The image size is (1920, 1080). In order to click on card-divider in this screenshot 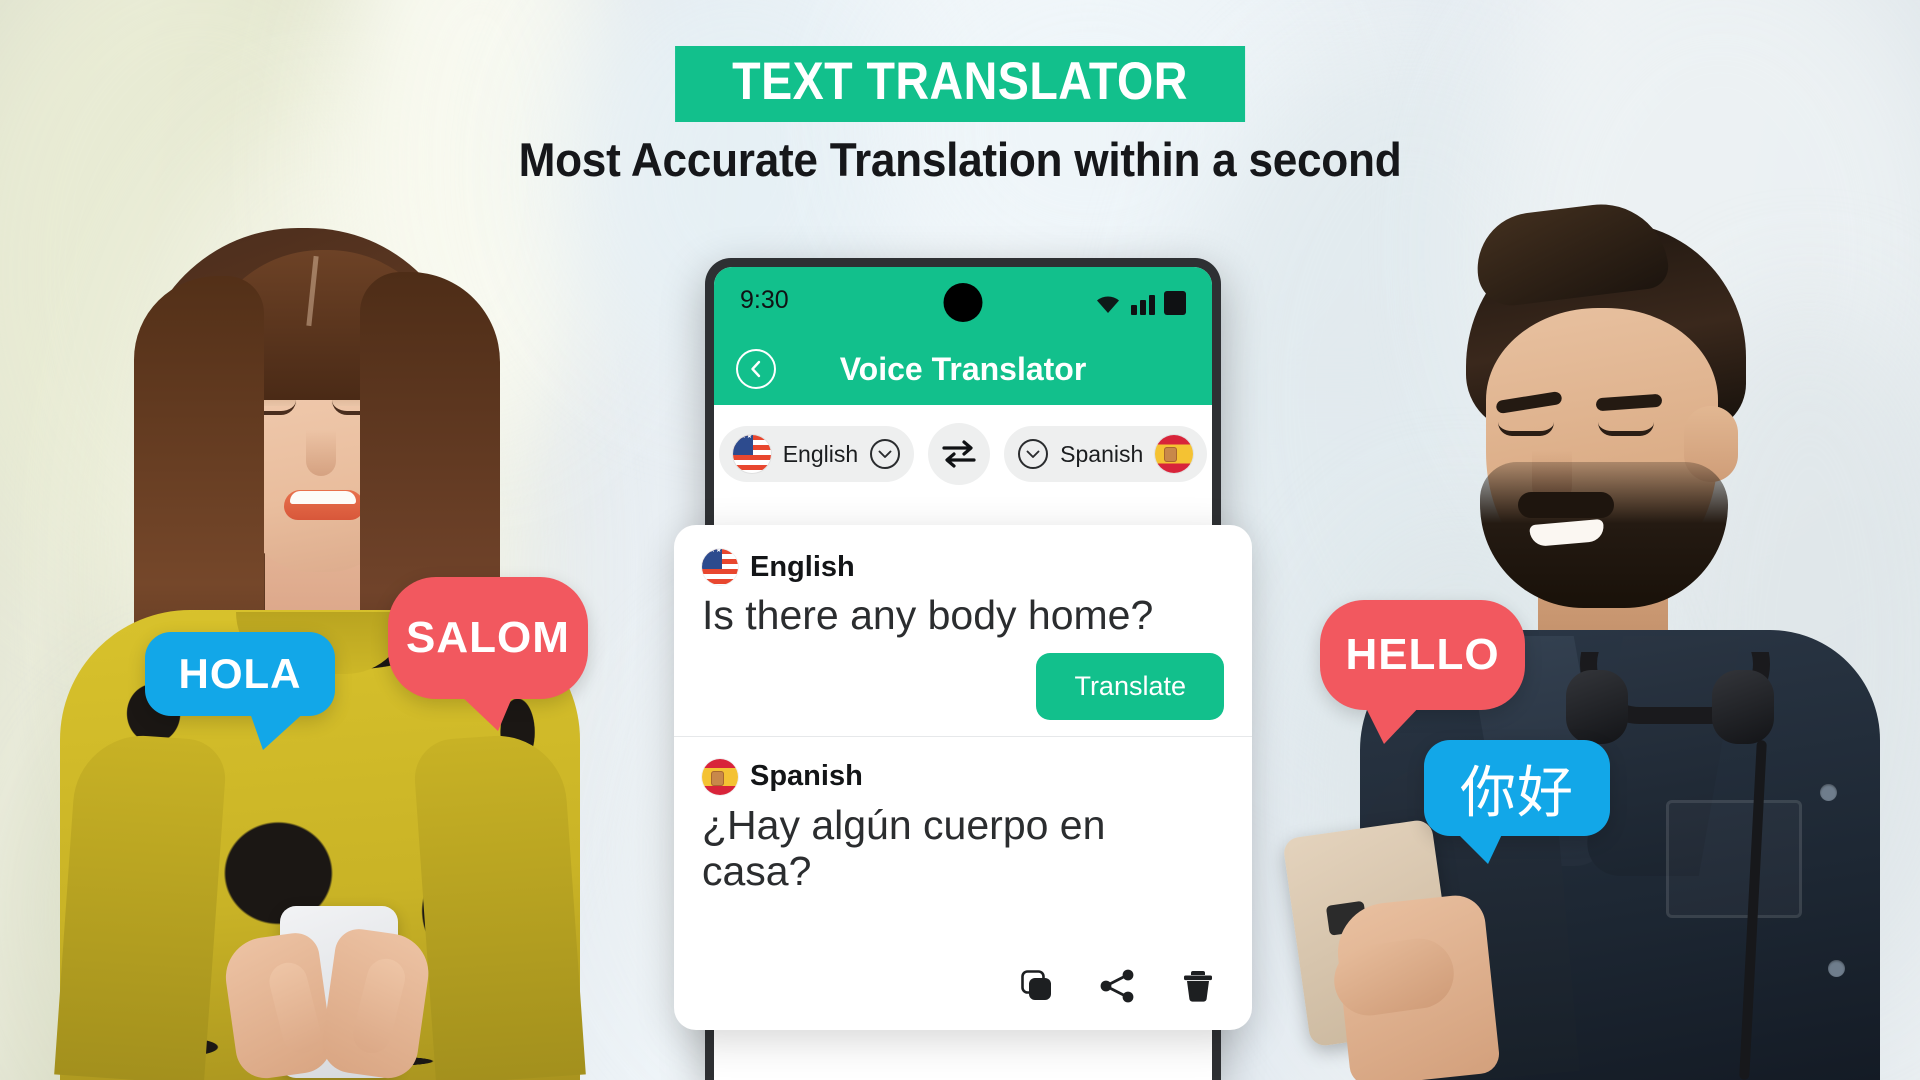, I will do `click(963, 736)`.